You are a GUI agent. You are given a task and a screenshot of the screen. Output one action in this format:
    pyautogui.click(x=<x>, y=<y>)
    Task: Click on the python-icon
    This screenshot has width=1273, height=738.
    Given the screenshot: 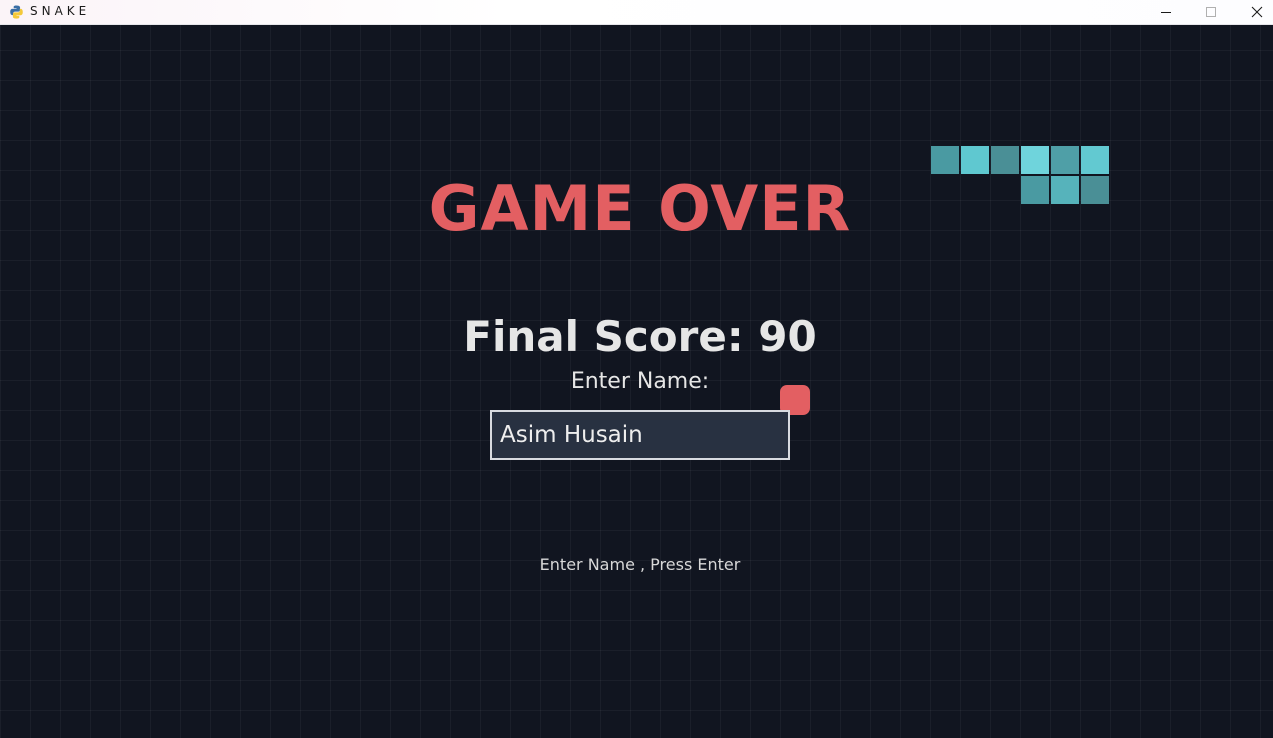 What is the action you would take?
    pyautogui.click(x=16, y=12)
    